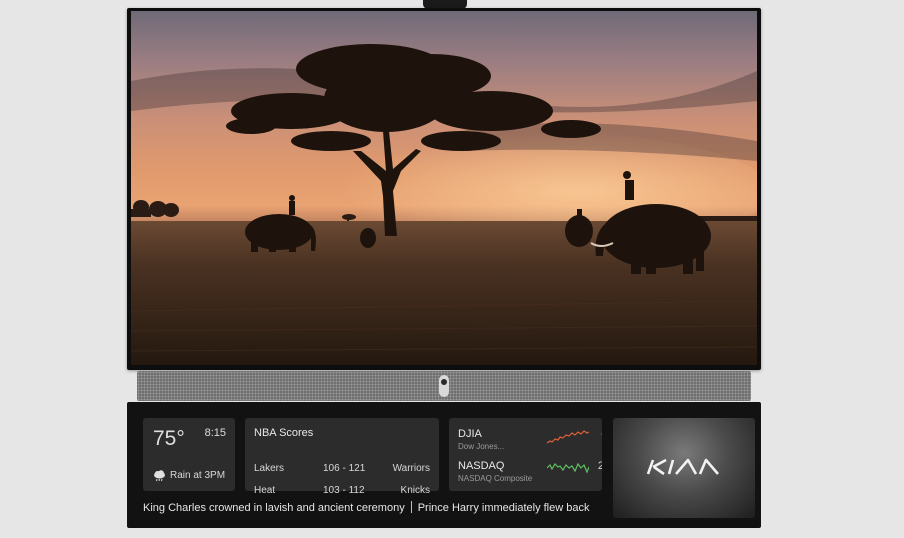  I want to click on clock-time: 8:15, so click(215, 433).